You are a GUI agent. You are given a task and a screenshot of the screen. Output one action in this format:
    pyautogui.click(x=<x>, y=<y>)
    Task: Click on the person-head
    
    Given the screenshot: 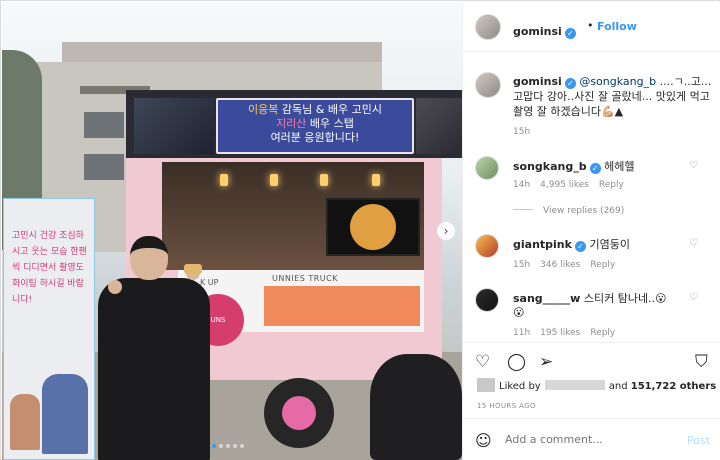 What is the action you would take?
    pyautogui.click(x=149, y=258)
    